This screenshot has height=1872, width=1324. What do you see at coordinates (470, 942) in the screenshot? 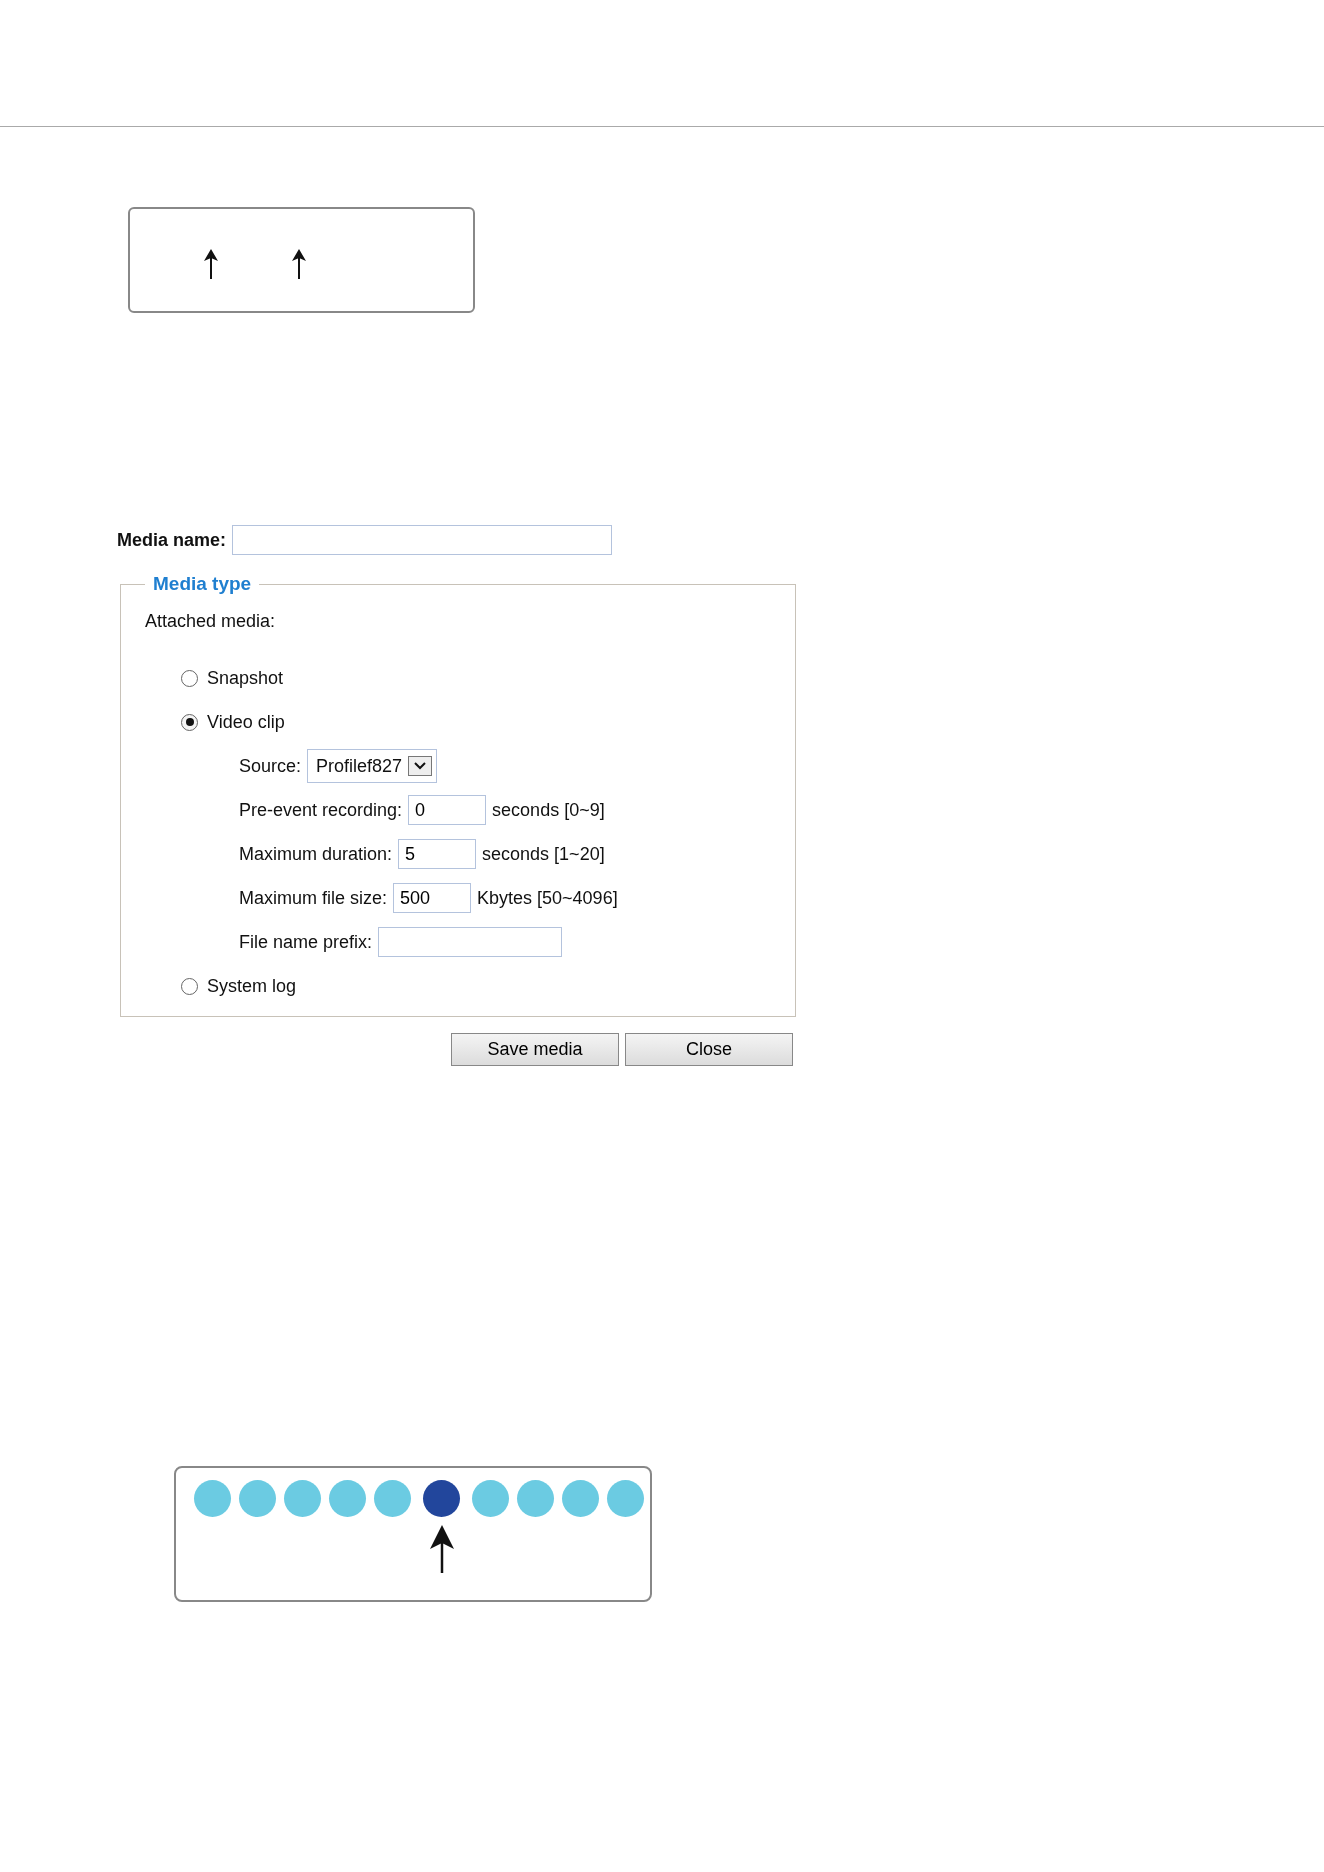
I see `input-field` at bounding box center [470, 942].